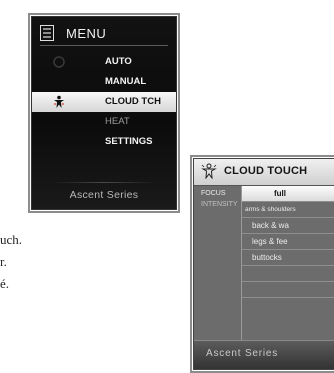 The width and height of the screenshot is (334, 373). What do you see at coordinates (11, 239) in the screenshot?
I see `body-text-line: uch.` at bounding box center [11, 239].